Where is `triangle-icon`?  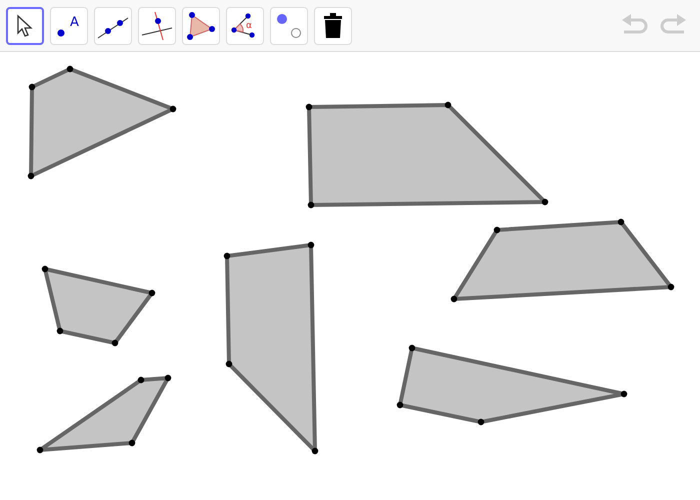
triangle-icon is located at coordinates (201, 25).